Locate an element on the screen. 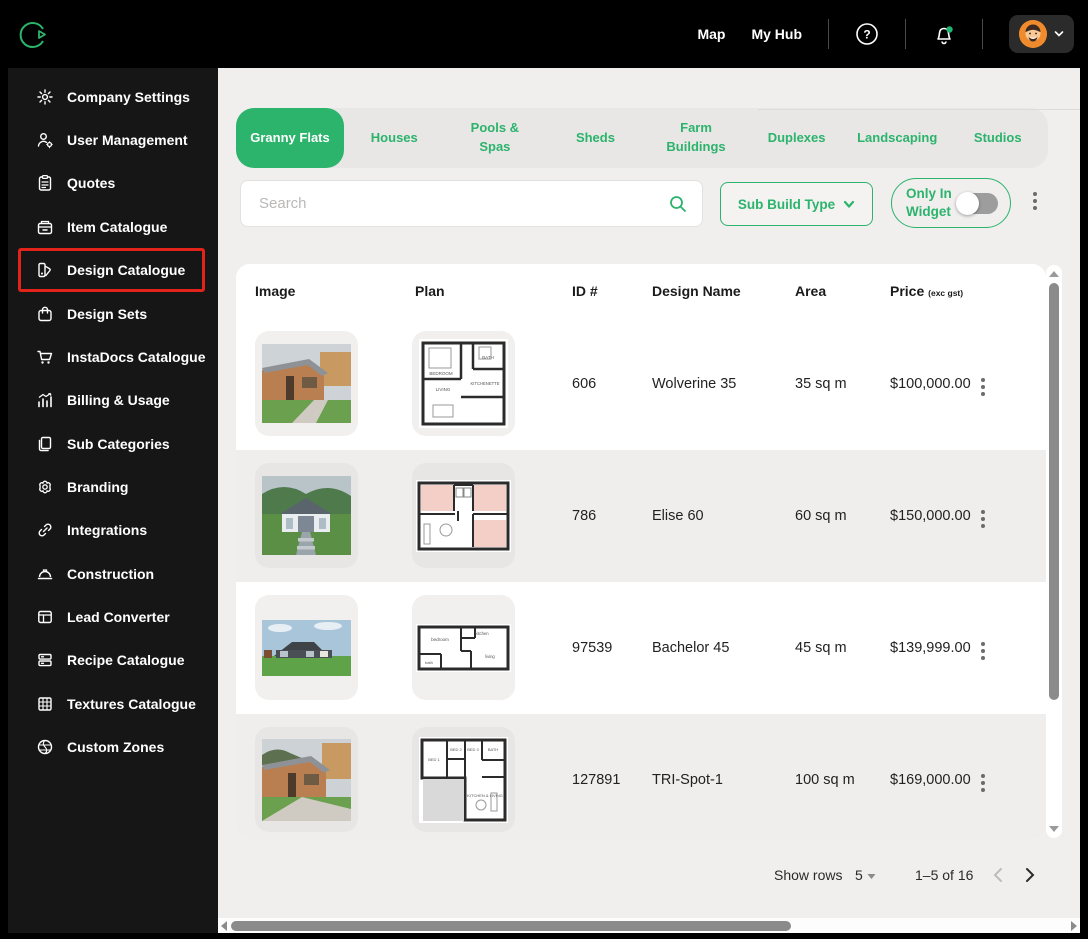 This screenshot has width=1088, height=939. sidebar-item-branding: Branding is located at coordinates (113, 486).